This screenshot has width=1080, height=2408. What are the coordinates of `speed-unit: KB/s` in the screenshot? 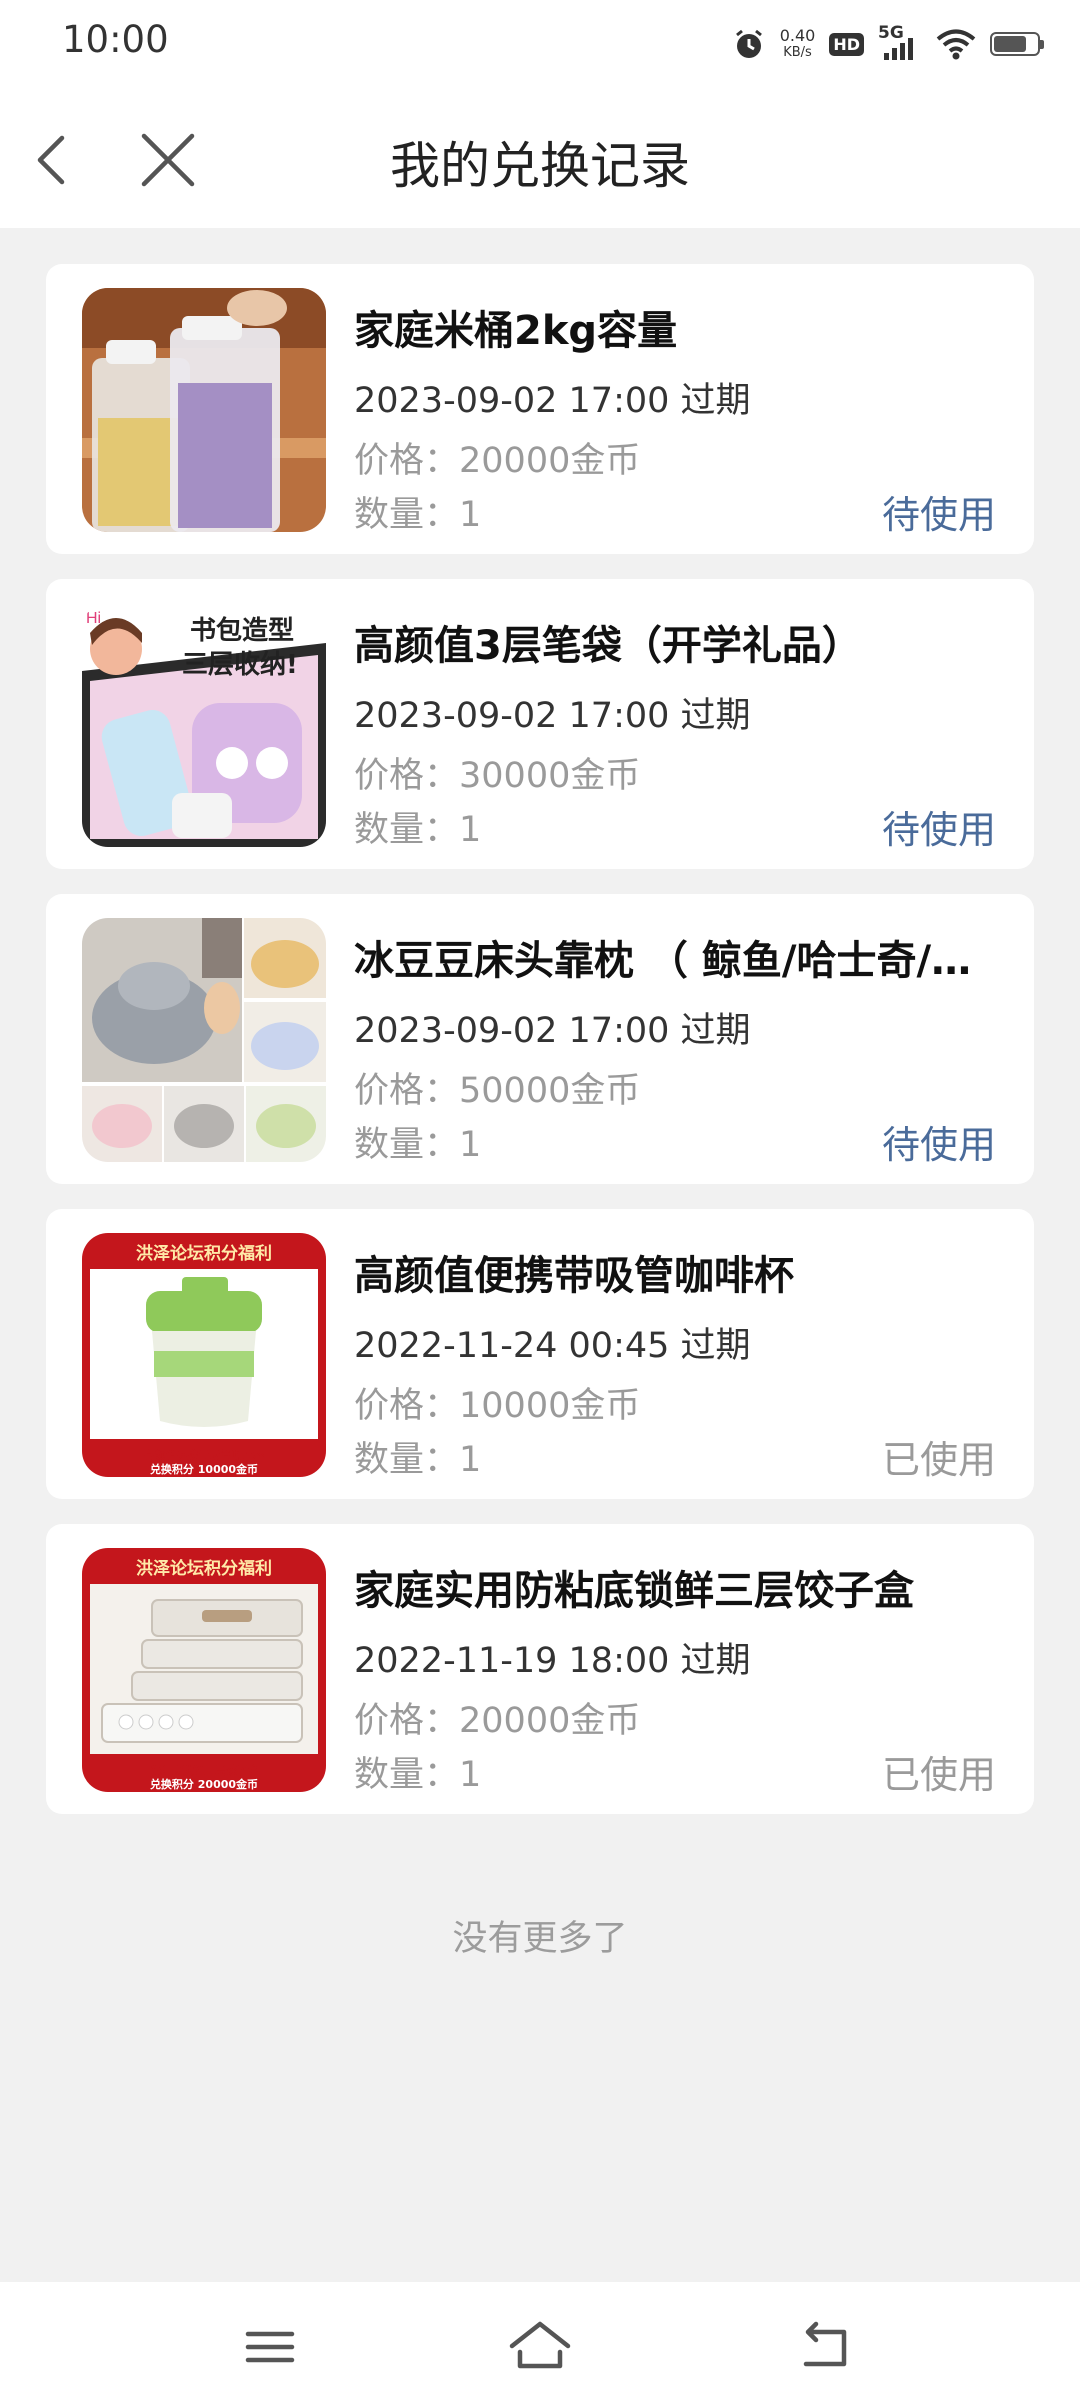 It's located at (797, 52).